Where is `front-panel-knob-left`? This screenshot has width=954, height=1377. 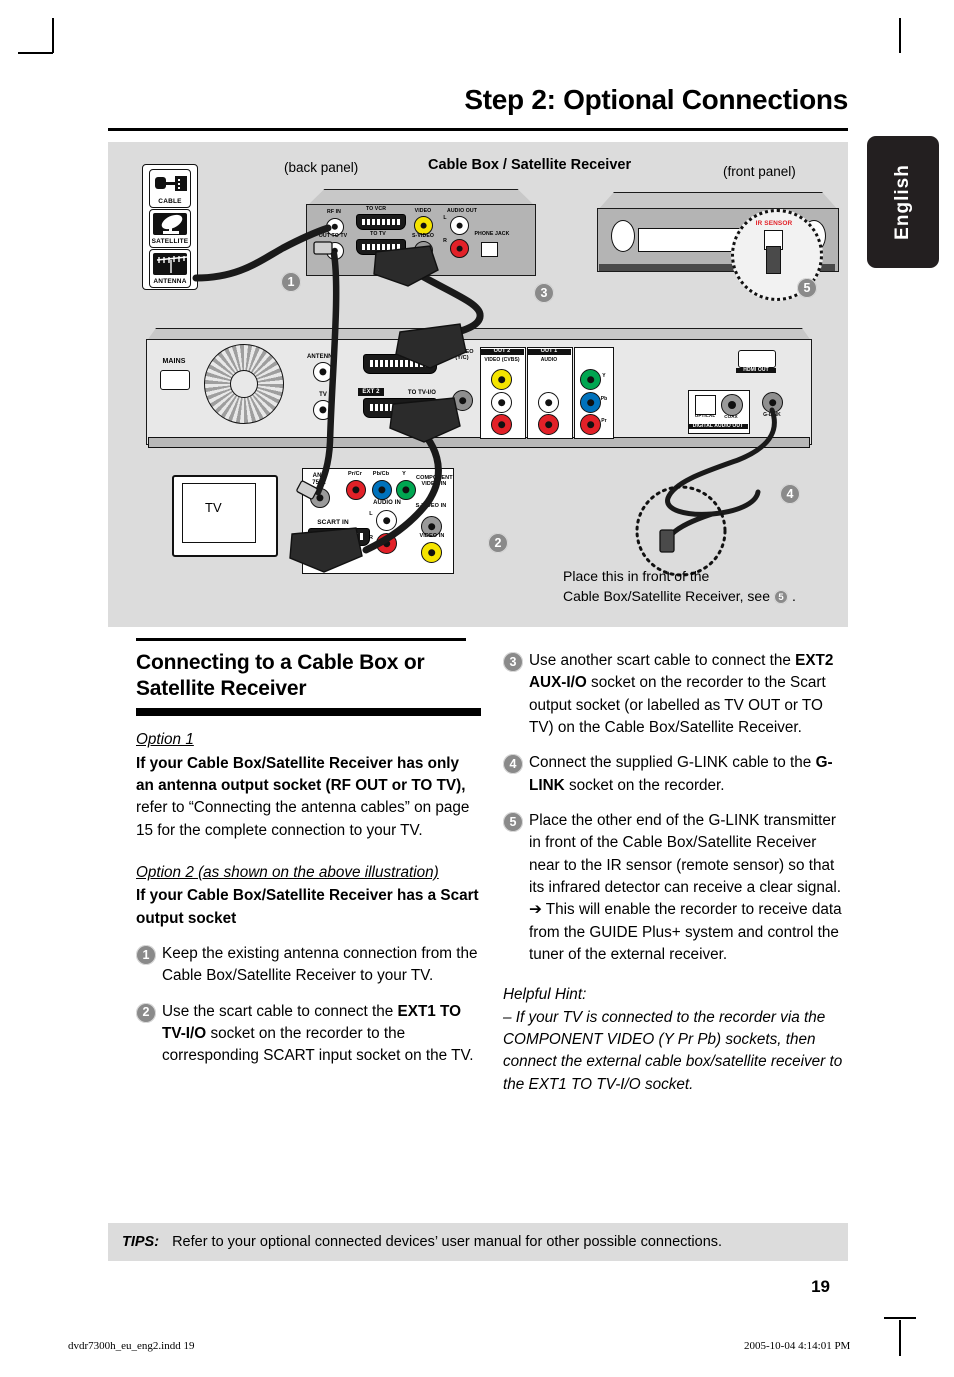 front-panel-knob-left is located at coordinates (623, 236).